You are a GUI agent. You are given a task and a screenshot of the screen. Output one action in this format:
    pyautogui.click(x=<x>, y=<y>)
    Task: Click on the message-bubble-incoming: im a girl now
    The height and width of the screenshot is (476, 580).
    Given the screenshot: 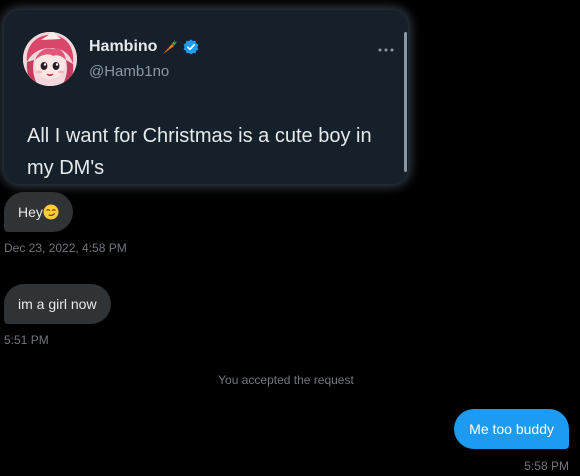 What is the action you would take?
    pyautogui.click(x=57, y=304)
    